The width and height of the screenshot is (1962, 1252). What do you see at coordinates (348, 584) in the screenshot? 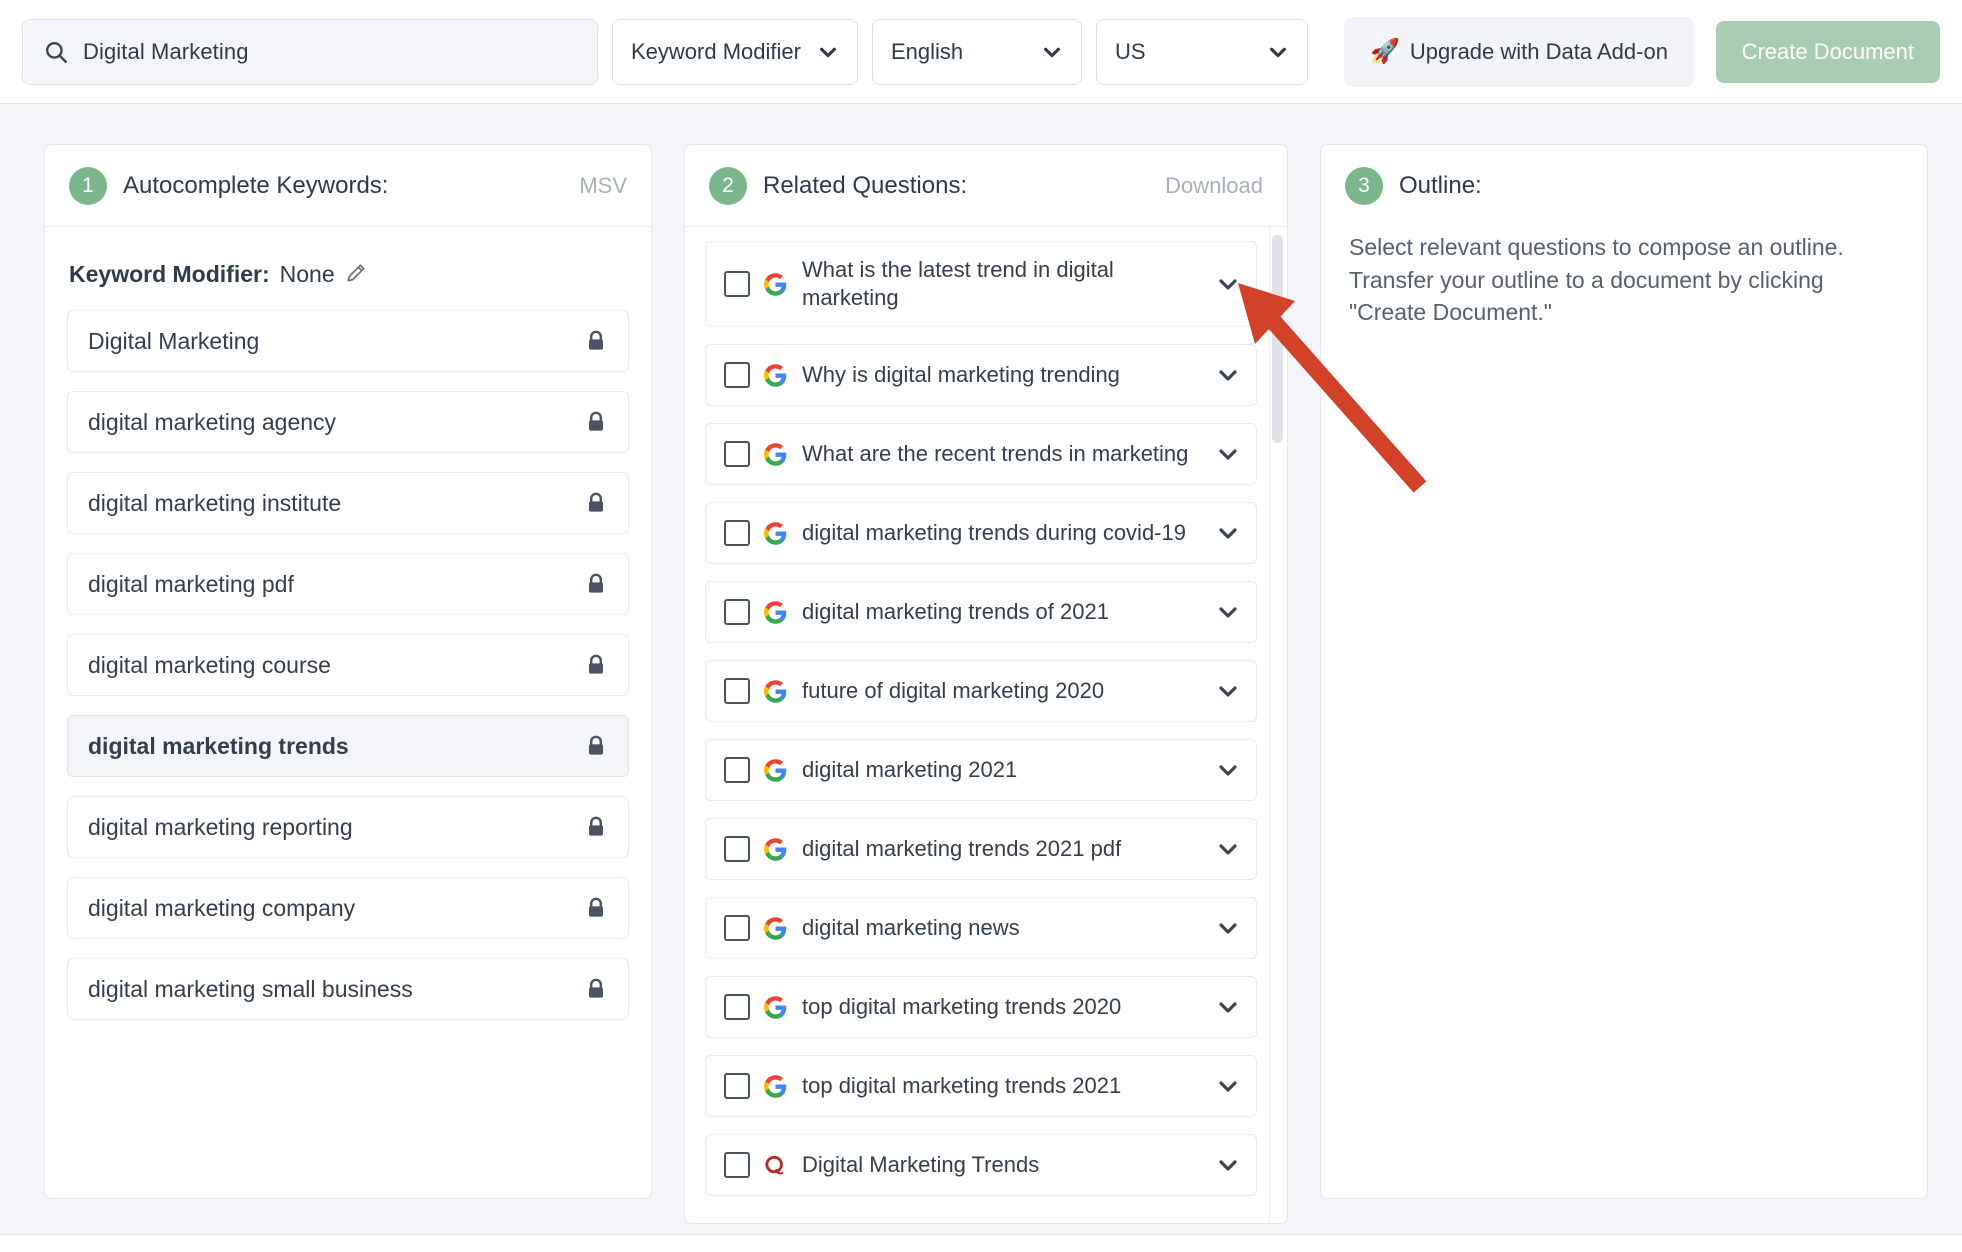
I see `keyword-row: digital marketing pdf` at bounding box center [348, 584].